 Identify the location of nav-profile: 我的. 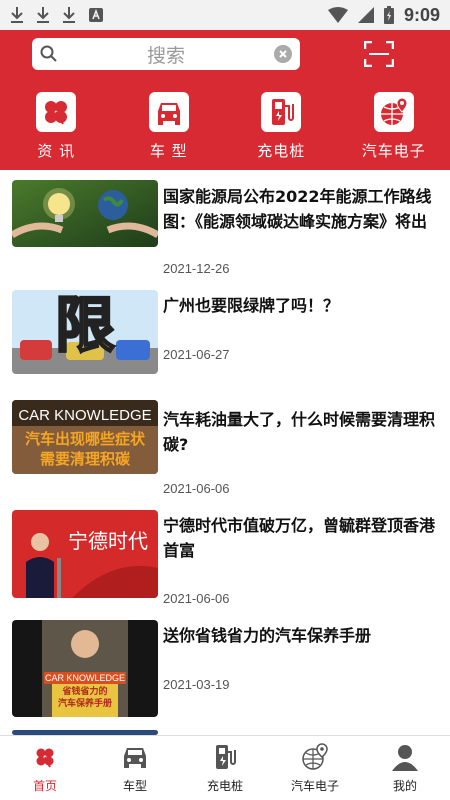
(405, 768).